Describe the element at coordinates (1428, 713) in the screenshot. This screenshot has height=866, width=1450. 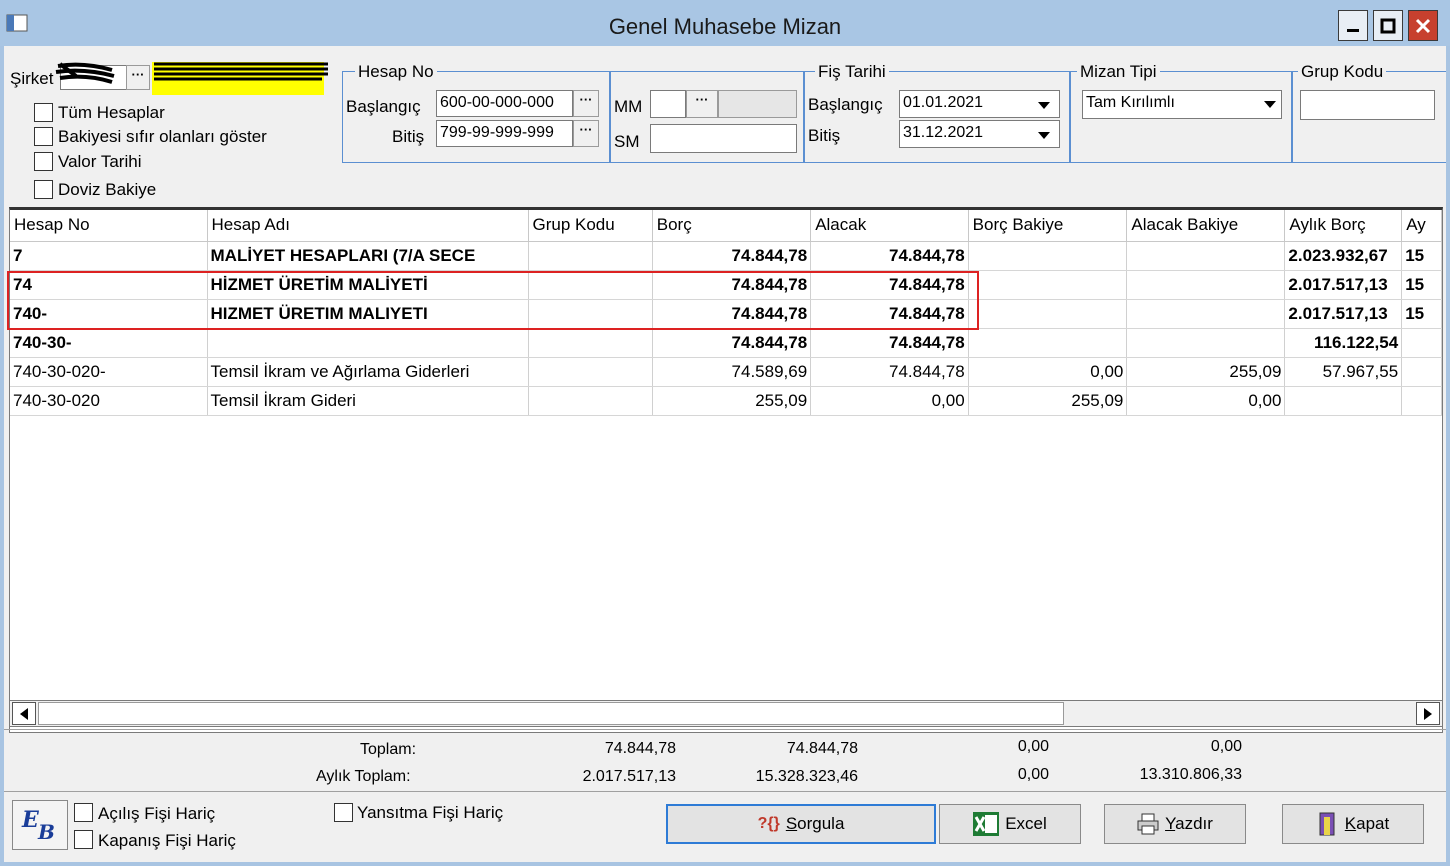
I see `scroll-right-button` at that location.